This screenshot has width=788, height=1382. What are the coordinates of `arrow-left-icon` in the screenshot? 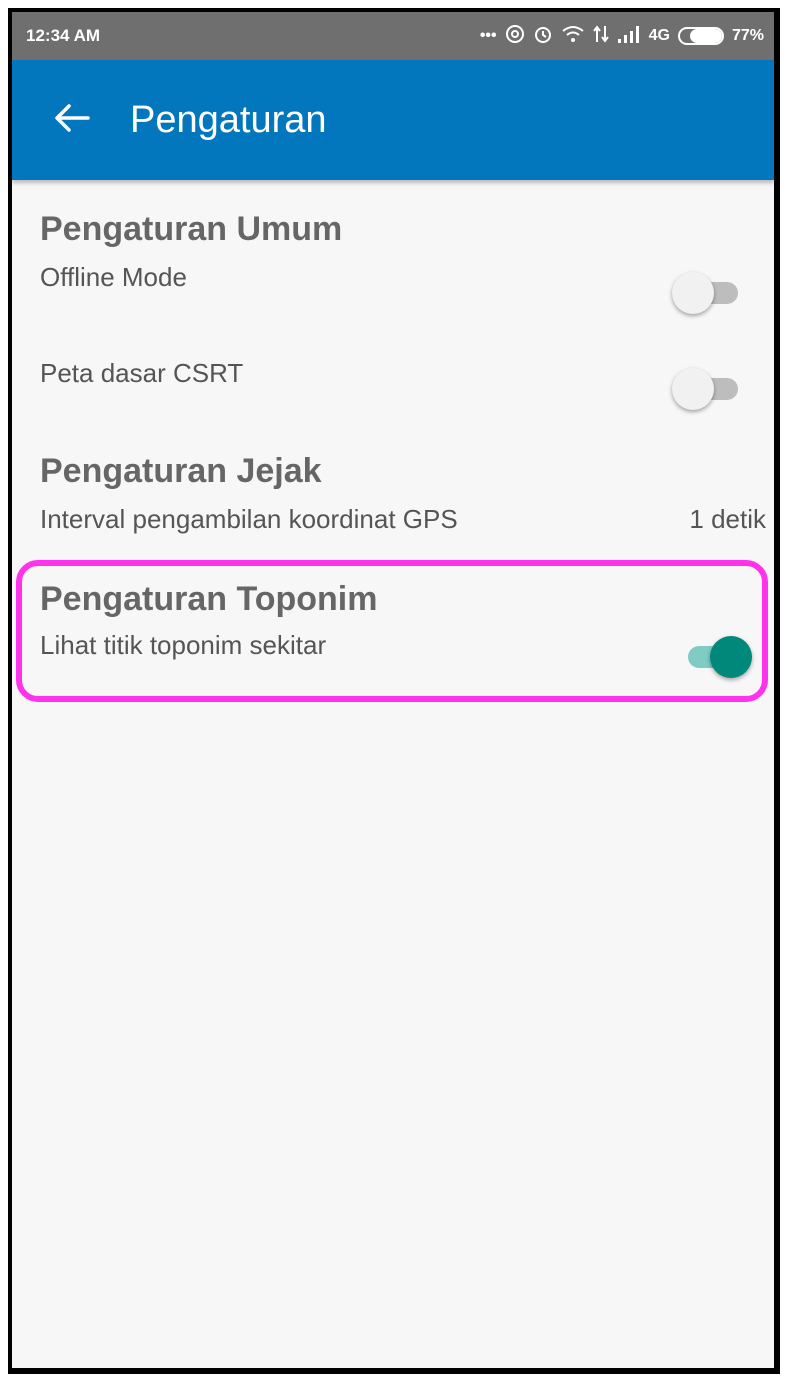 It's located at (72, 120).